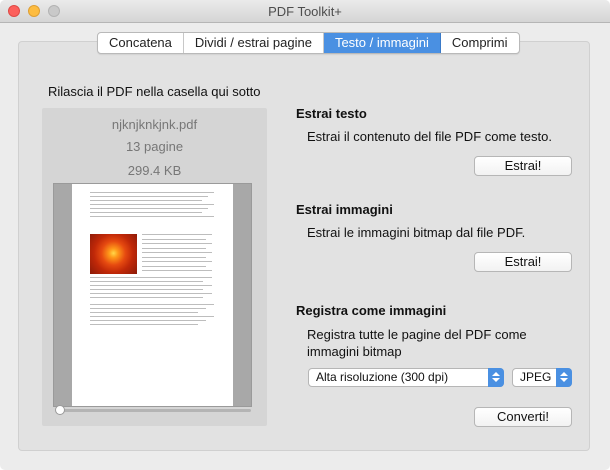 The width and height of the screenshot is (610, 470). Describe the element at coordinates (60, 410) in the screenshot. I see `page-slider-knob` at that location.